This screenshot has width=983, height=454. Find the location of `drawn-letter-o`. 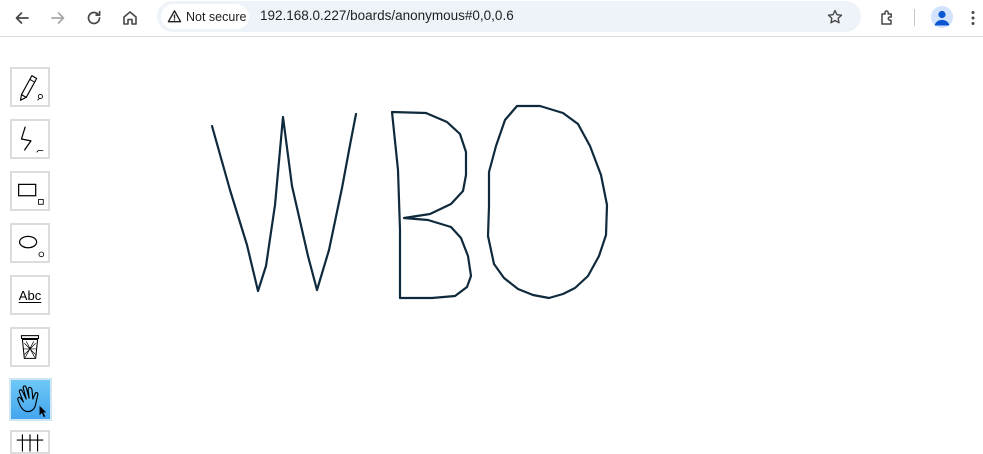

drawn-letter-o is located at coordinates (547, 202).